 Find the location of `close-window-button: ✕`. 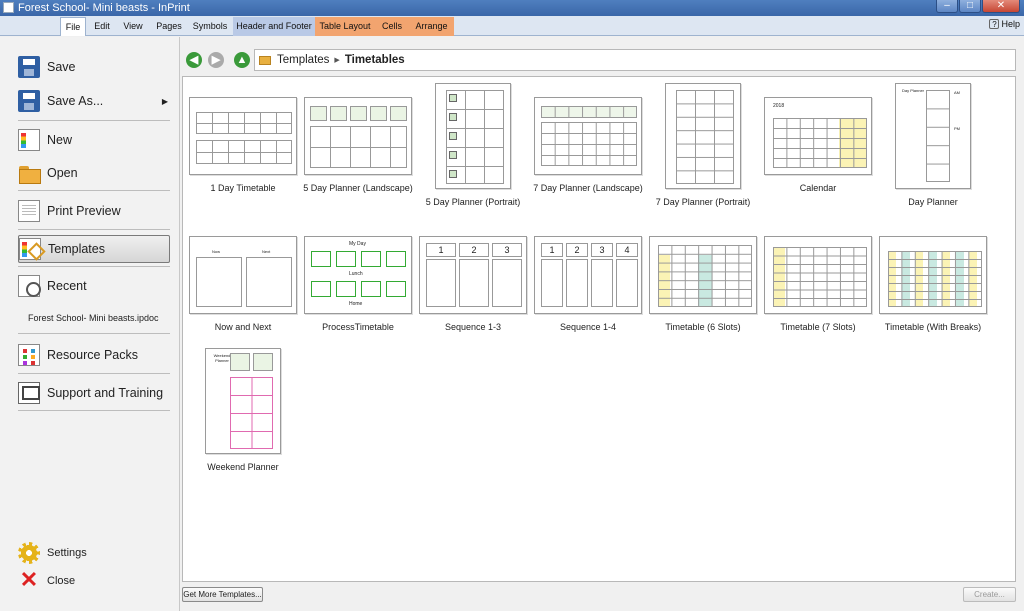

close-window-button: ✕ is located at coordinates (1001, 6).